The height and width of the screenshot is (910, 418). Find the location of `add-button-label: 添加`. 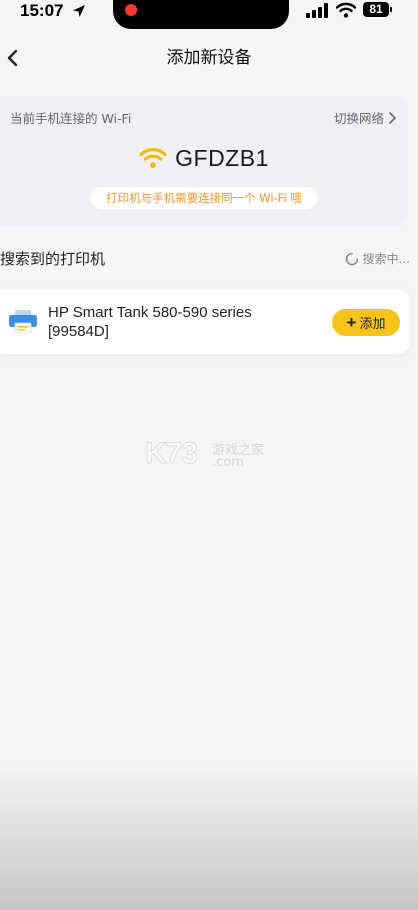

add-button-label: 添加 is located at coordinates (372, 323).